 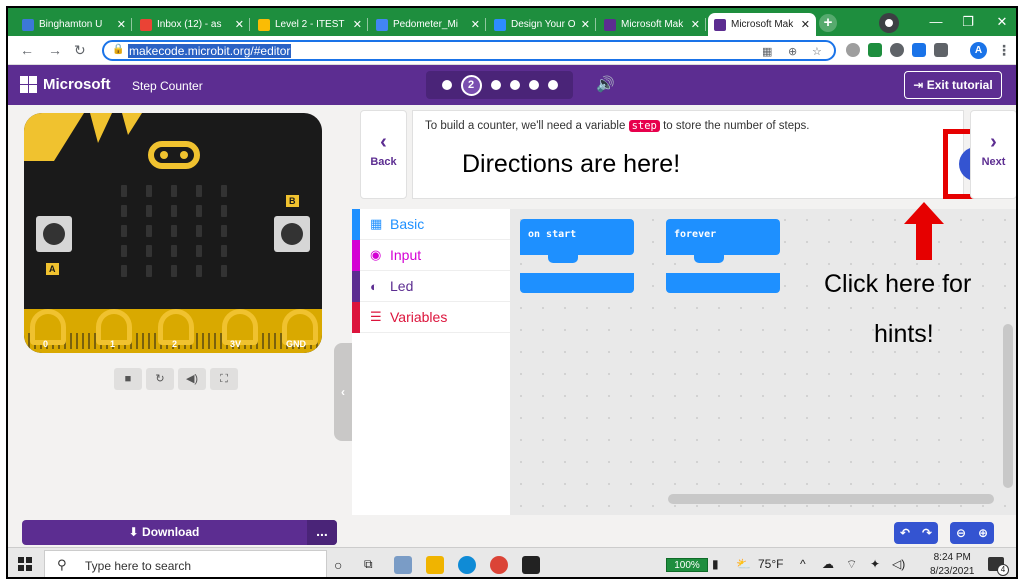 I want to click on tab-label: Design Your O, so click(x=543, y=24).